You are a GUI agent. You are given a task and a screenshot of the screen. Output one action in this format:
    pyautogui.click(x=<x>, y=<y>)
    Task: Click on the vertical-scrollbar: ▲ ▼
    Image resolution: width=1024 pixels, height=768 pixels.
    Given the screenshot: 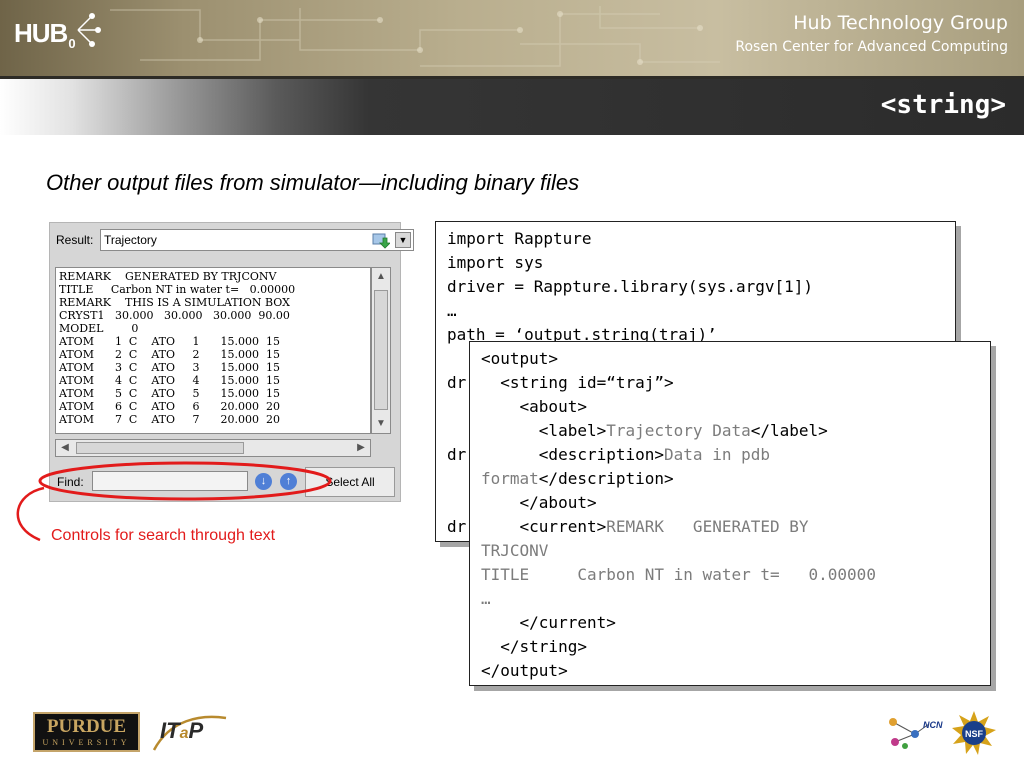 What is the action you would take?
    pyautogui.click(x=381, y=350)
    